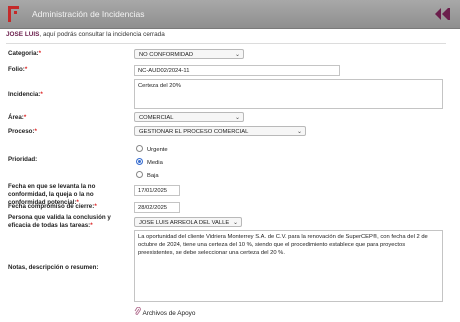 The image size is (460, 322). What do you see at coordinates (53, 267) in the screenshot?
I see `notas-label: Notas, descripción o resumen:` at bounding box center [53, 267].